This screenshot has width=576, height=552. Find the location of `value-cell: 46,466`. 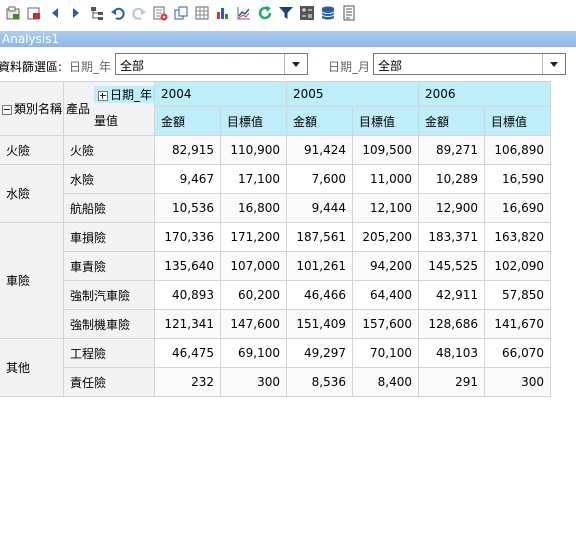

value-cell: 46,466 is located at coordinates (319, 295).